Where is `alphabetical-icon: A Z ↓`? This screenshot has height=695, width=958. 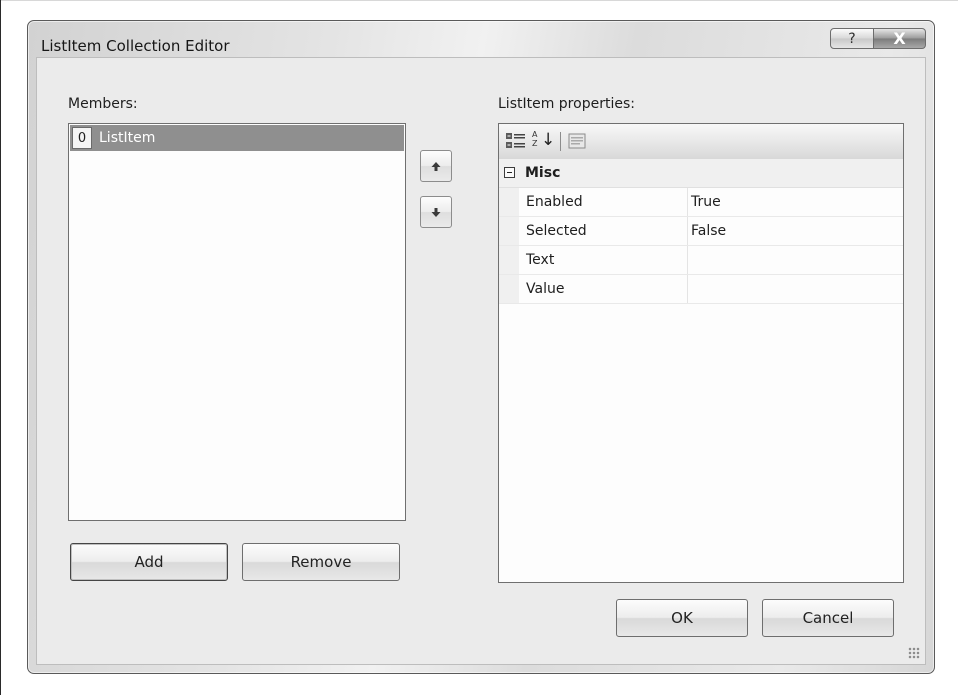 alphabetical-icon: A Z ↓ is located at coordinates (543, 140).